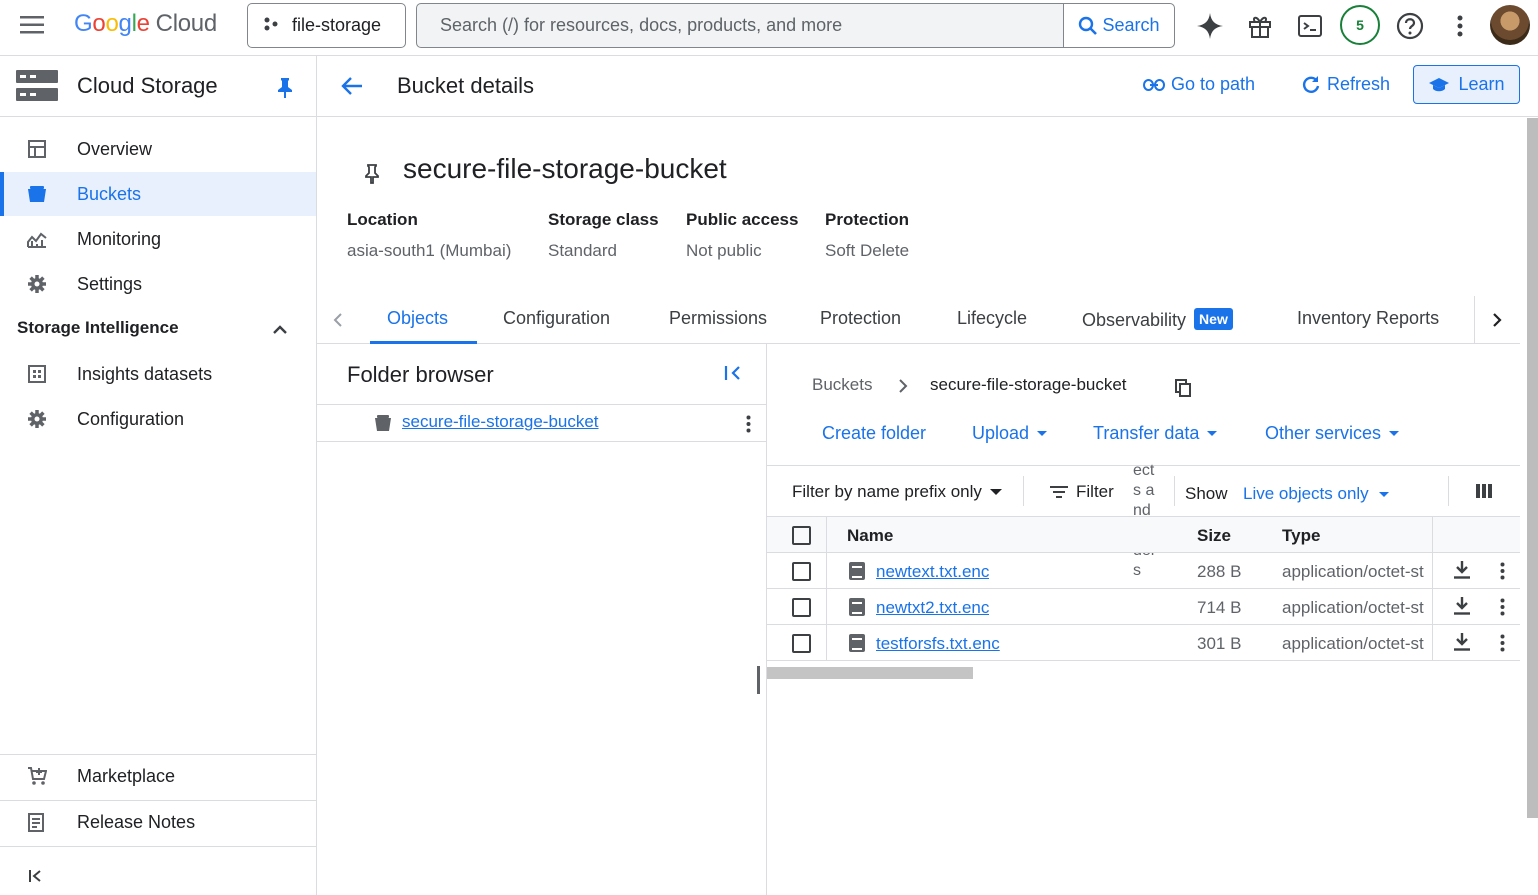  What do you see at coordinates (158, 284) in the screenshot?
I see `sidebar-item-settings: Settings` at bounding box center [158, 284].